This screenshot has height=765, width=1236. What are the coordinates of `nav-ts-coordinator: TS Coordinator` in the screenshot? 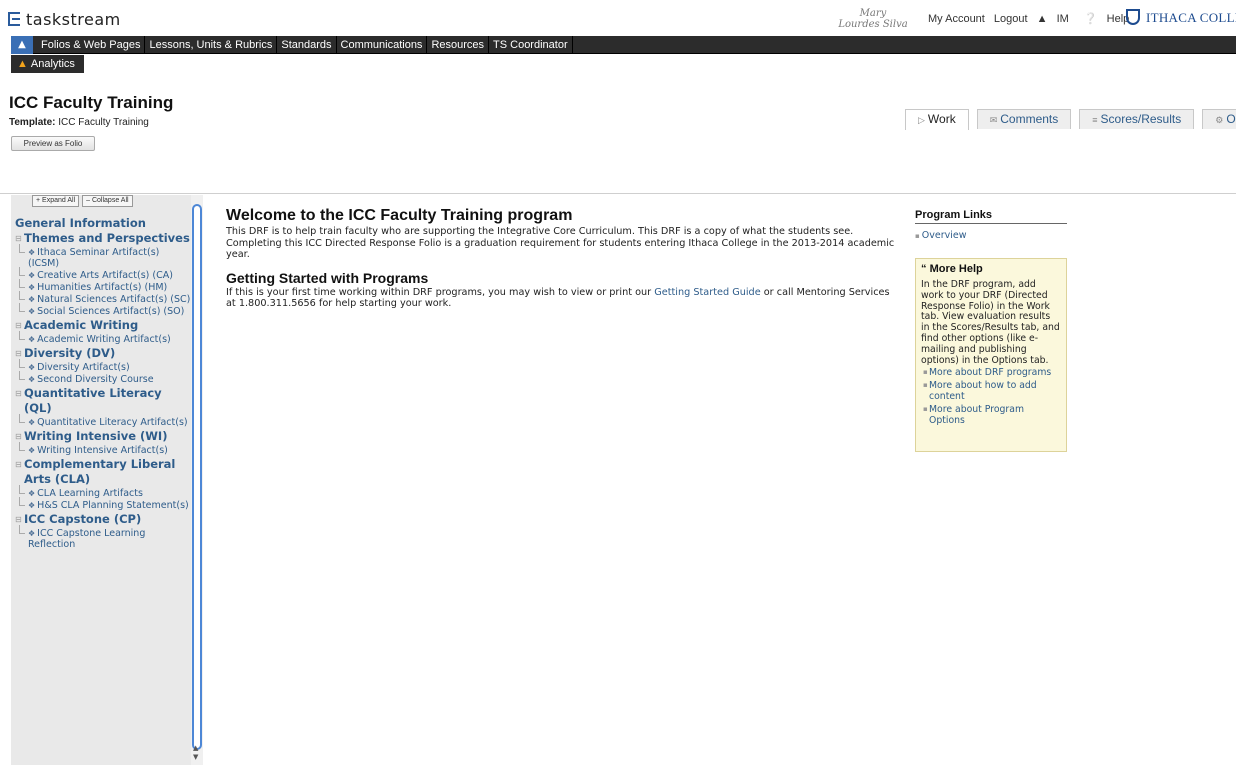 It's located at (531, 45).